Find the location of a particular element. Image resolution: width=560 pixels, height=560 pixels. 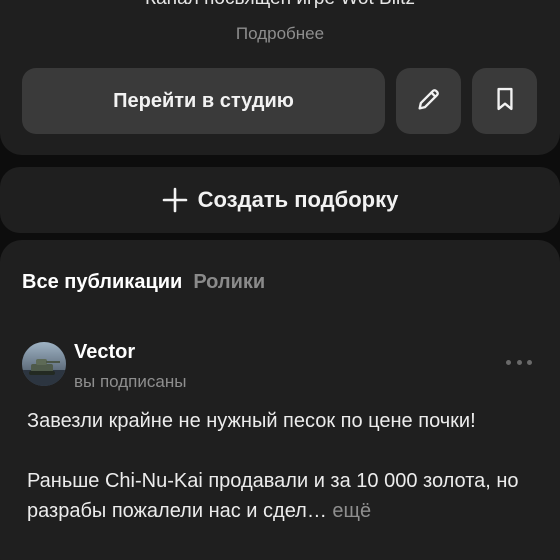

post-author: Vector is located at coordinates (104, 352).